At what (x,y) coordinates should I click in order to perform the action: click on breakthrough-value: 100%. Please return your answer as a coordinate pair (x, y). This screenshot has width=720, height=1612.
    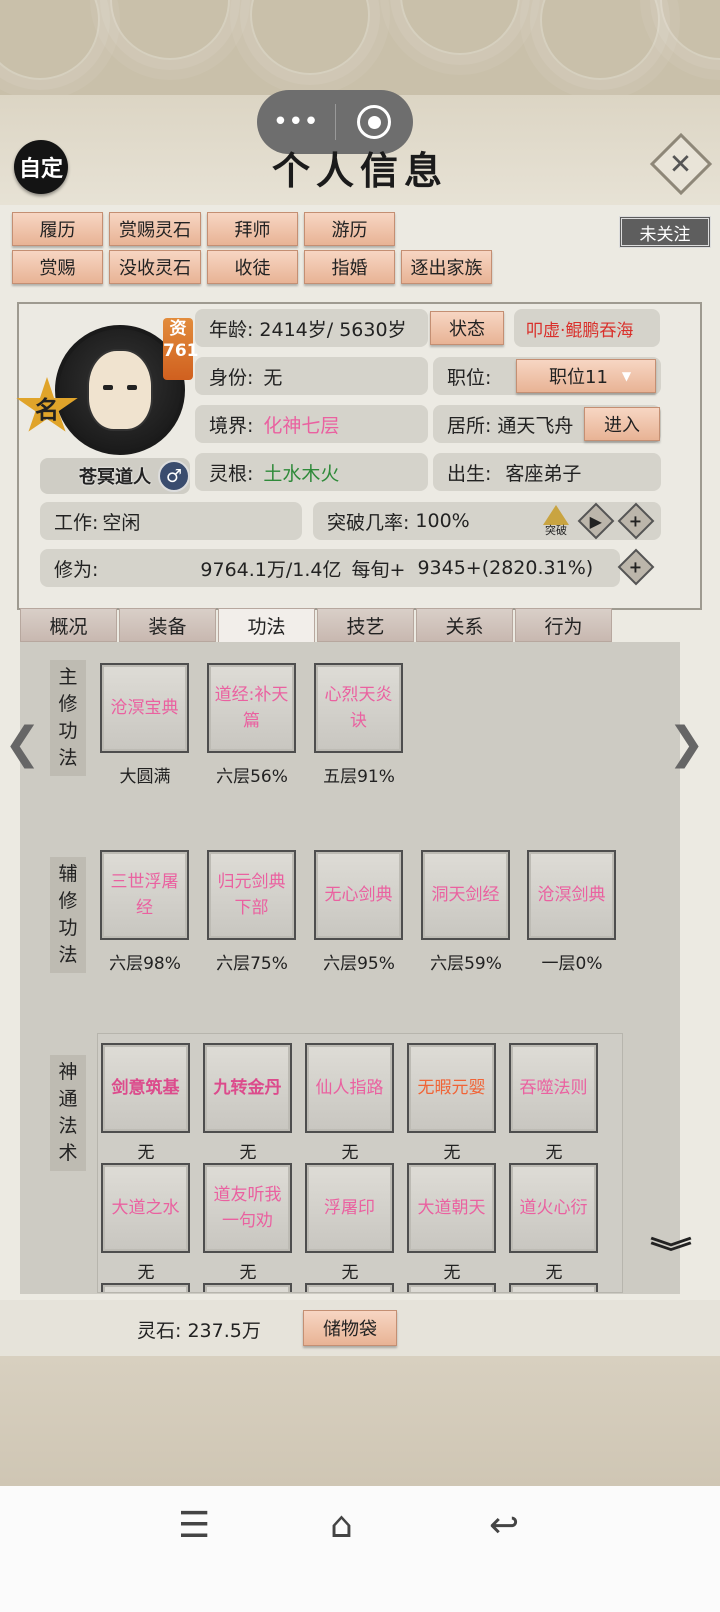
    Looking at the image, I should click on (442, 521).